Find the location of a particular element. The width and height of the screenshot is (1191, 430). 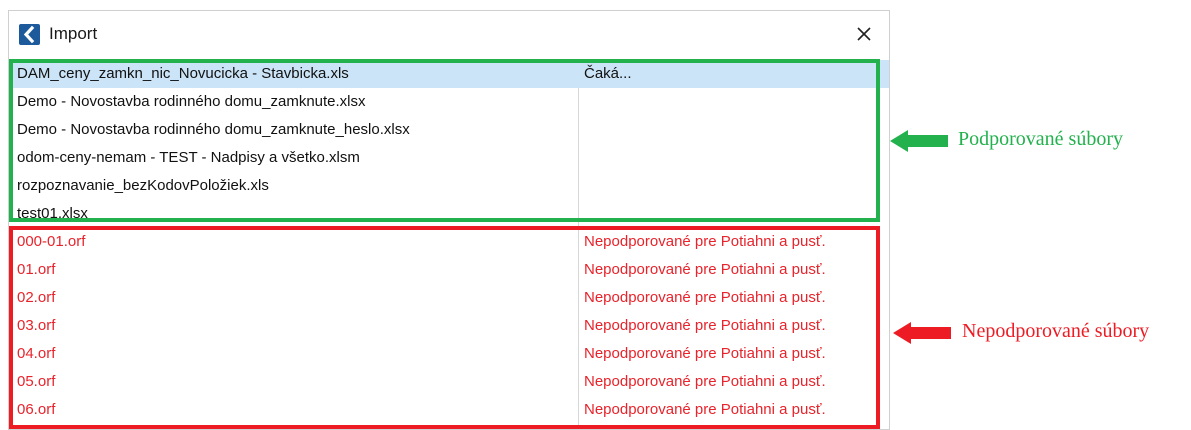

window-title: Import is located at coordinates (73, 33).